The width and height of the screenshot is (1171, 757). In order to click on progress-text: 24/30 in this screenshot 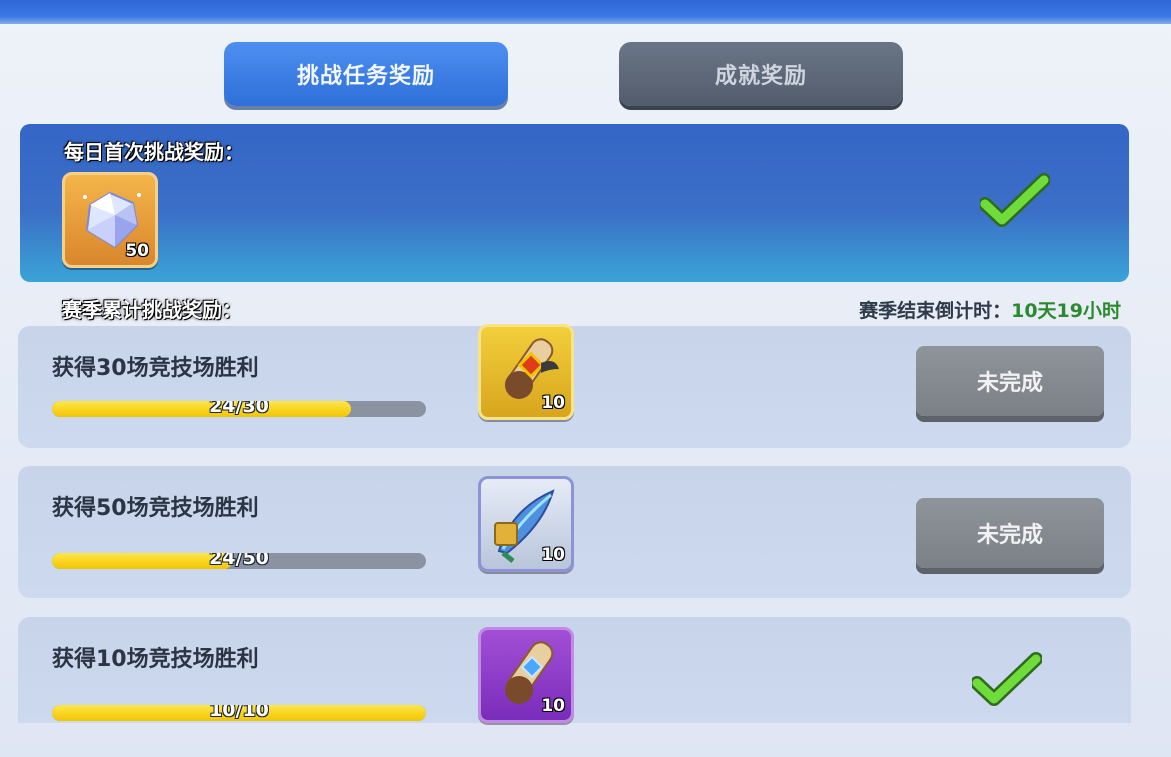, I will do `click(239, 409)`.